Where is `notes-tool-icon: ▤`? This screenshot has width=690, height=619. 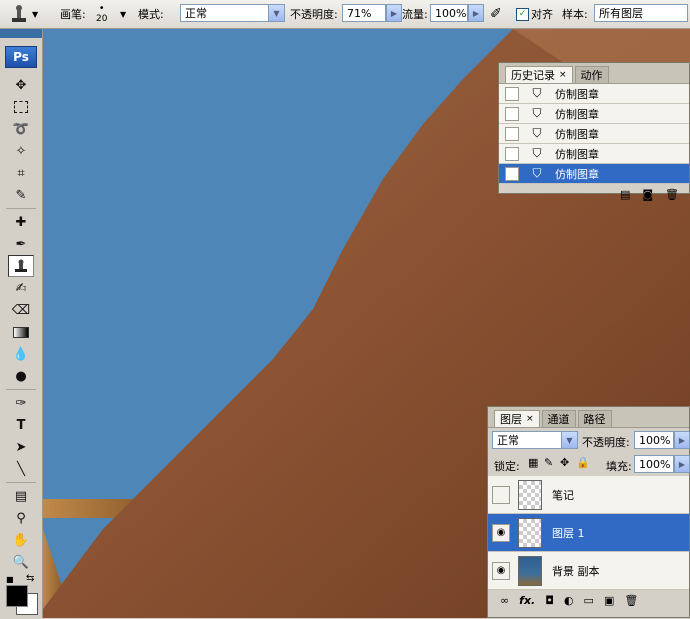
notes-tool-icon: ▤ is located at coordinates (21, 496).